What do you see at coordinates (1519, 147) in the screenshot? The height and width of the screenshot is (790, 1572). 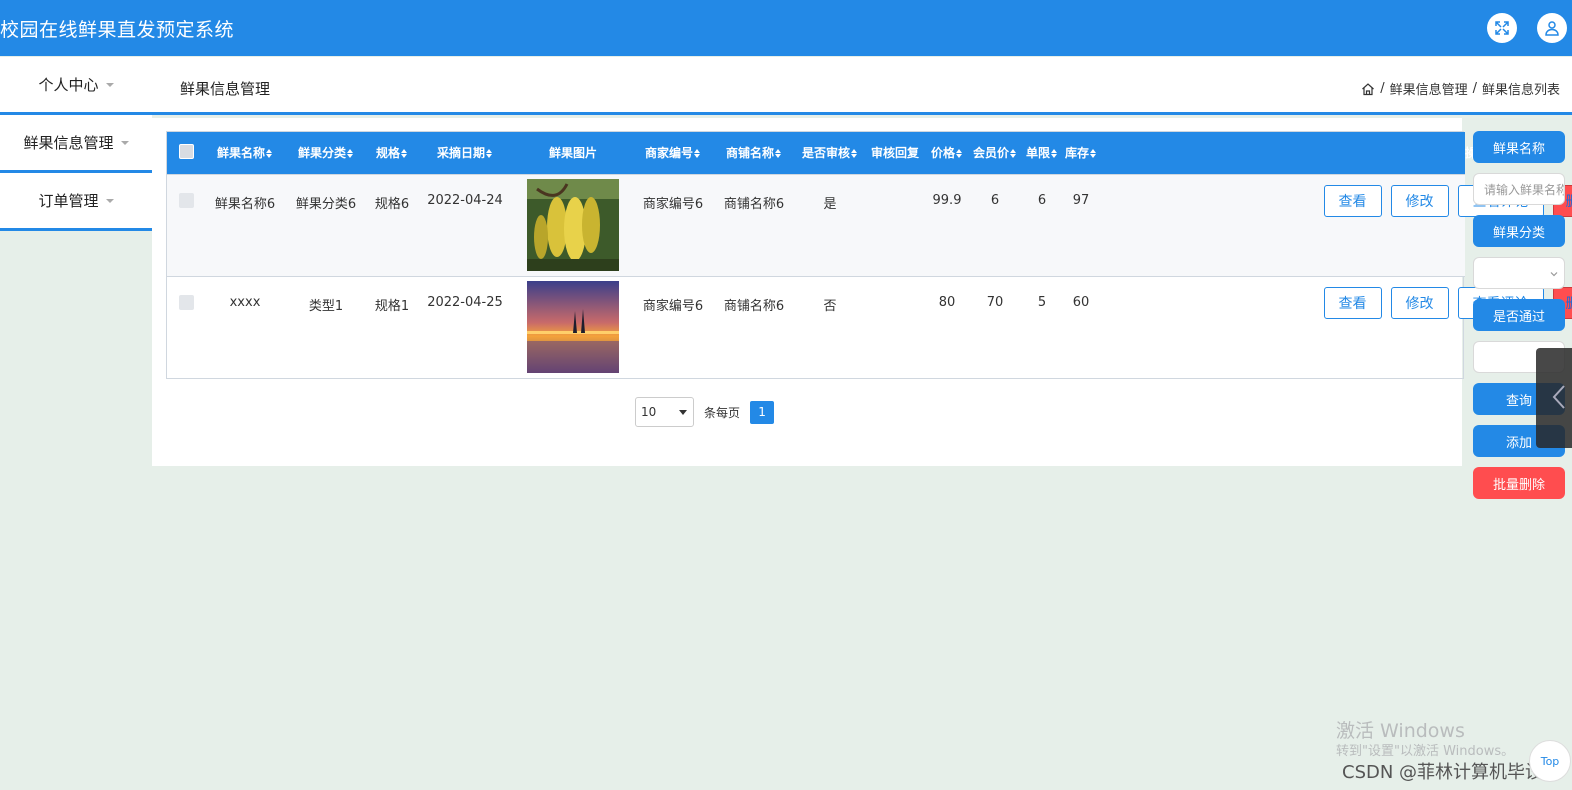 I see `fruit-name-label-button: 鲜果名称` at bounding box center [1519, 147].